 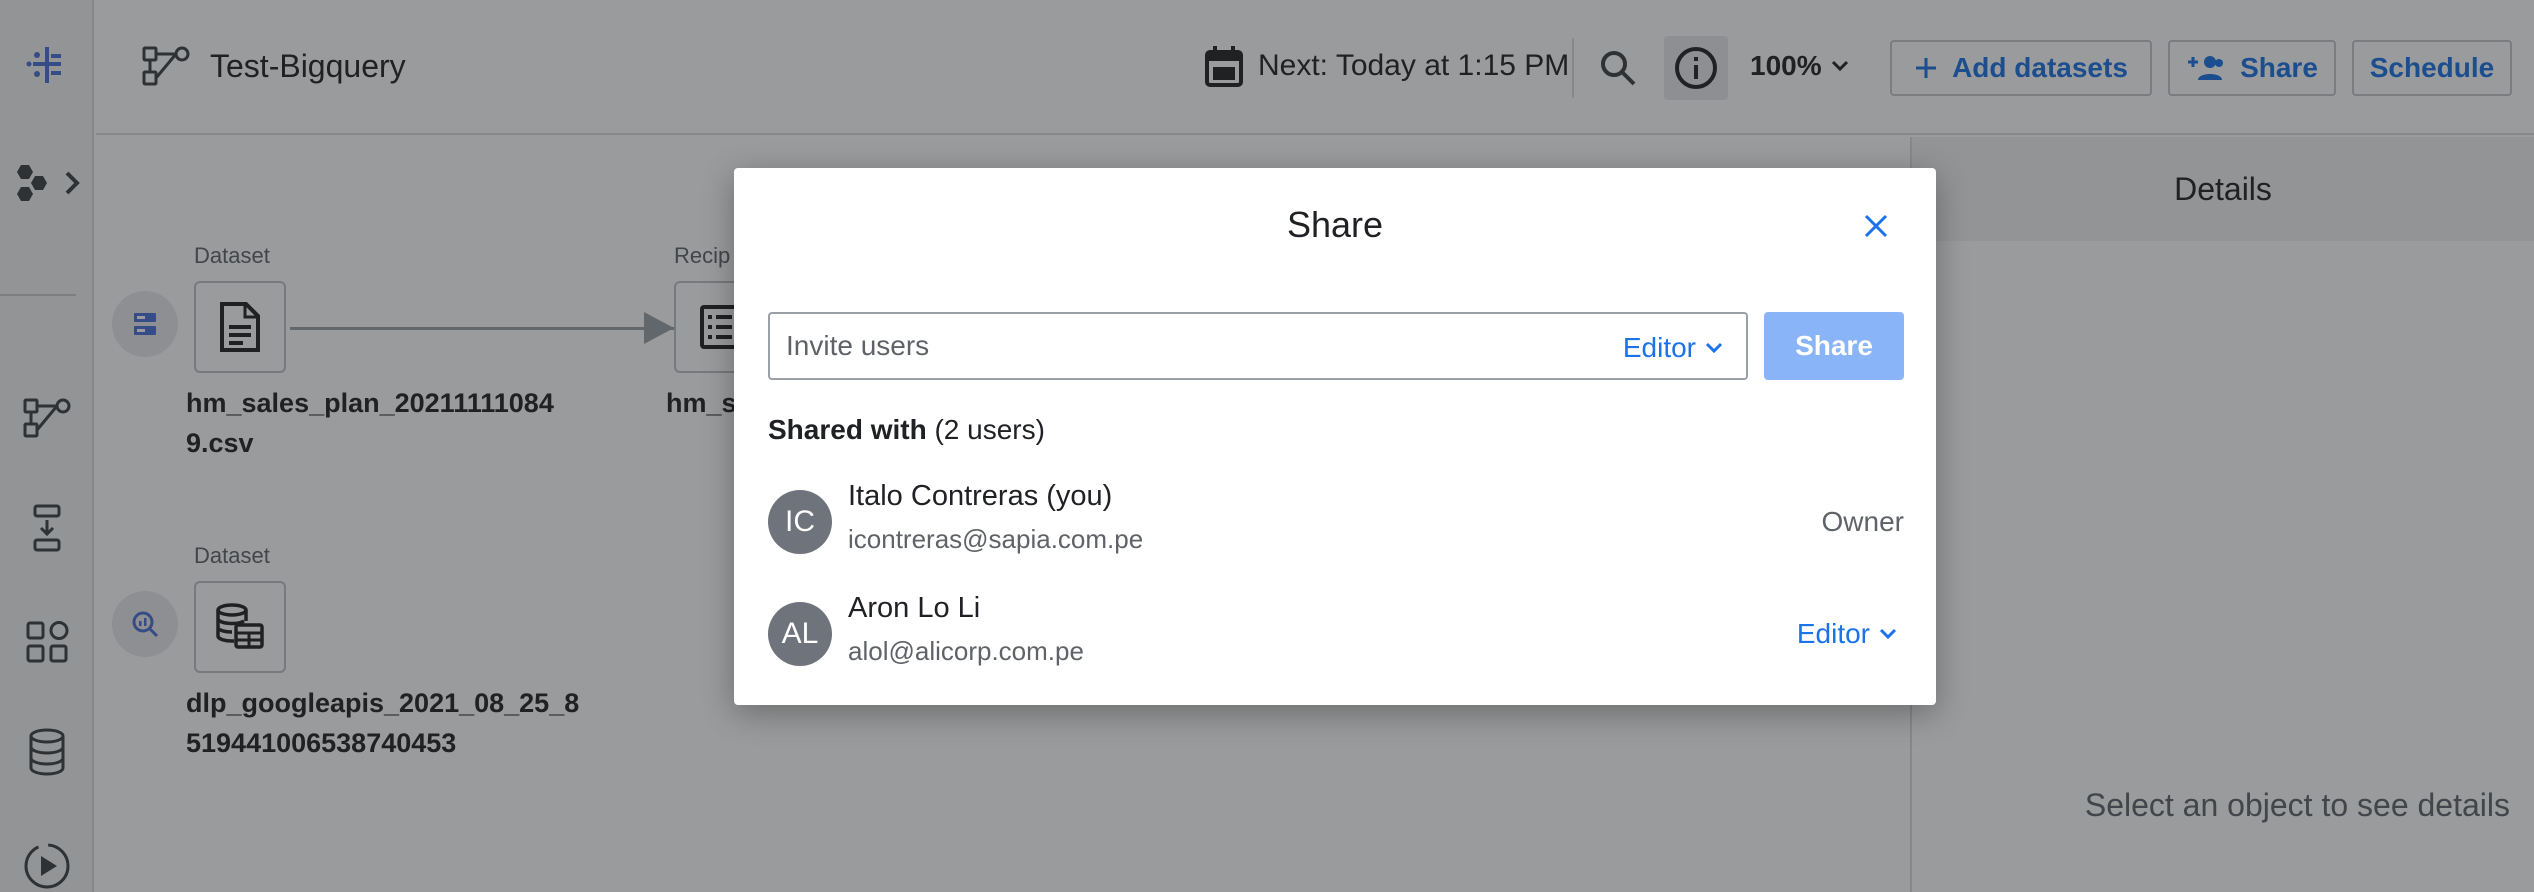 I want to click on close-button, so click(x=1876, y=226).